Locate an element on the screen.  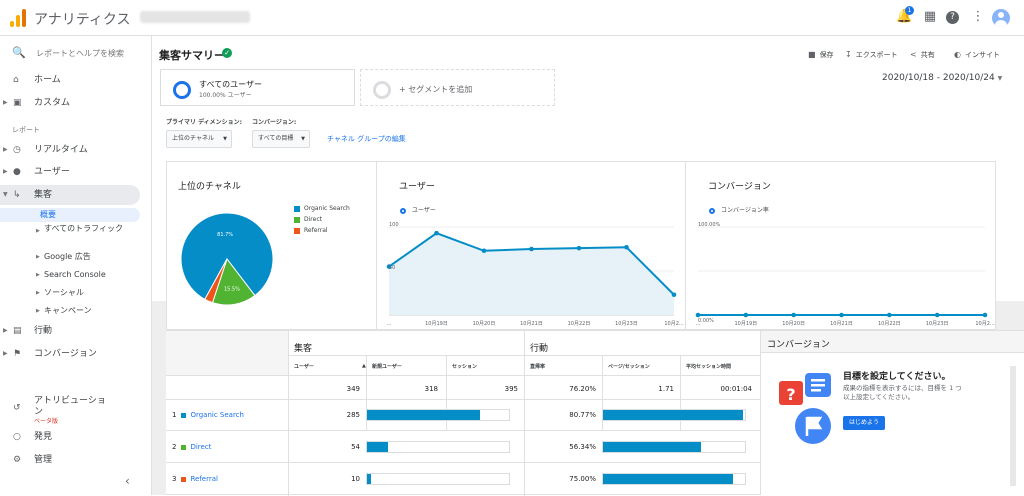
get-started-button: はじめよう is located at coordinates (864, 423).